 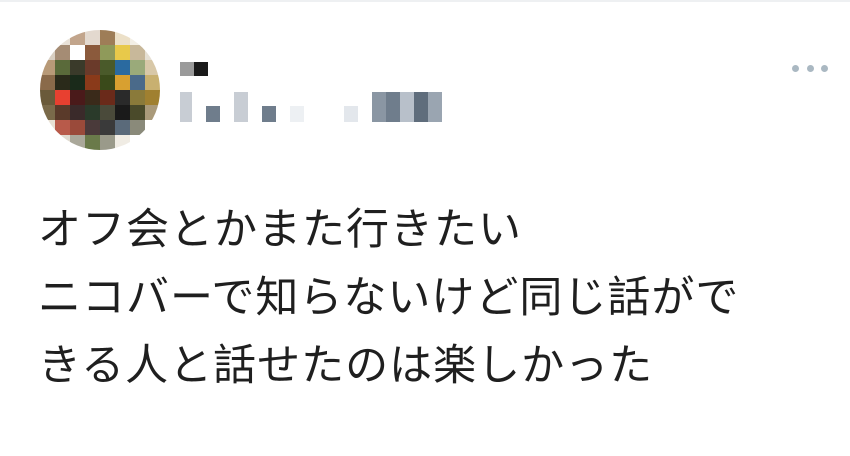 I want to click on top-divider, so click(x=425, y=1).